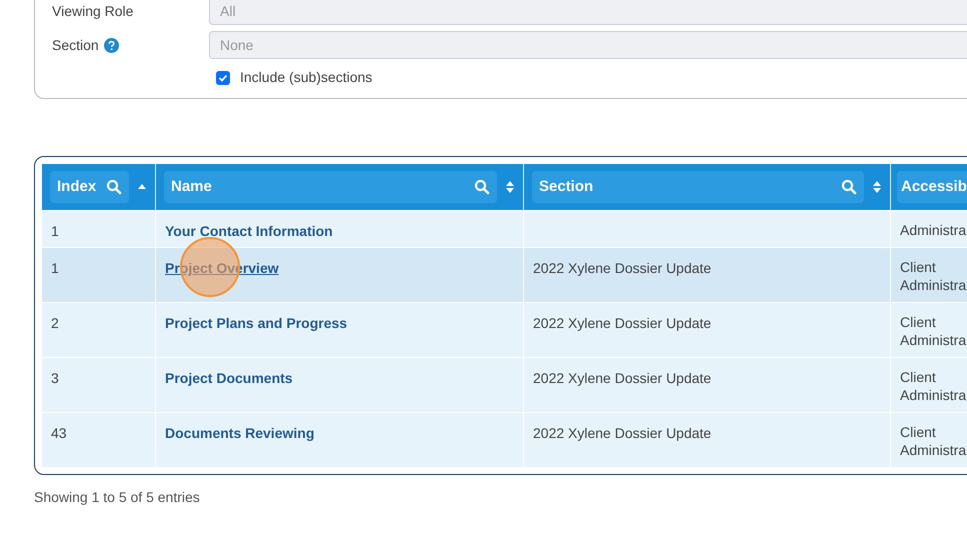 The image size is (967, 541). I want to click on section-link: Your Contact Information, so click(249, 231).